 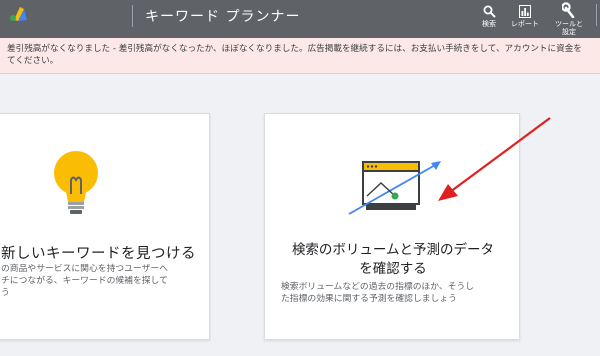 I want to click on trend-chart-icon, so click(x=394, y=188).